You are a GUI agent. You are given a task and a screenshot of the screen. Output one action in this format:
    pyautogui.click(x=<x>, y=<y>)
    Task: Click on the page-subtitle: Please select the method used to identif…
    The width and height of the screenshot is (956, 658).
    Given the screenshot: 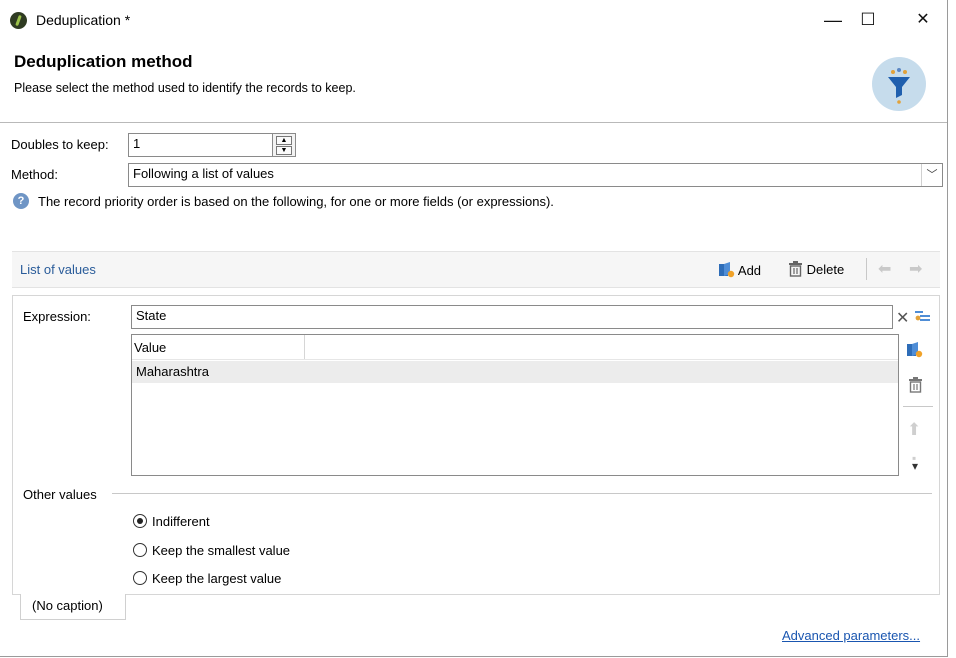 What is the action you would take?
    pyautogui.click(x=185, y=88)
    